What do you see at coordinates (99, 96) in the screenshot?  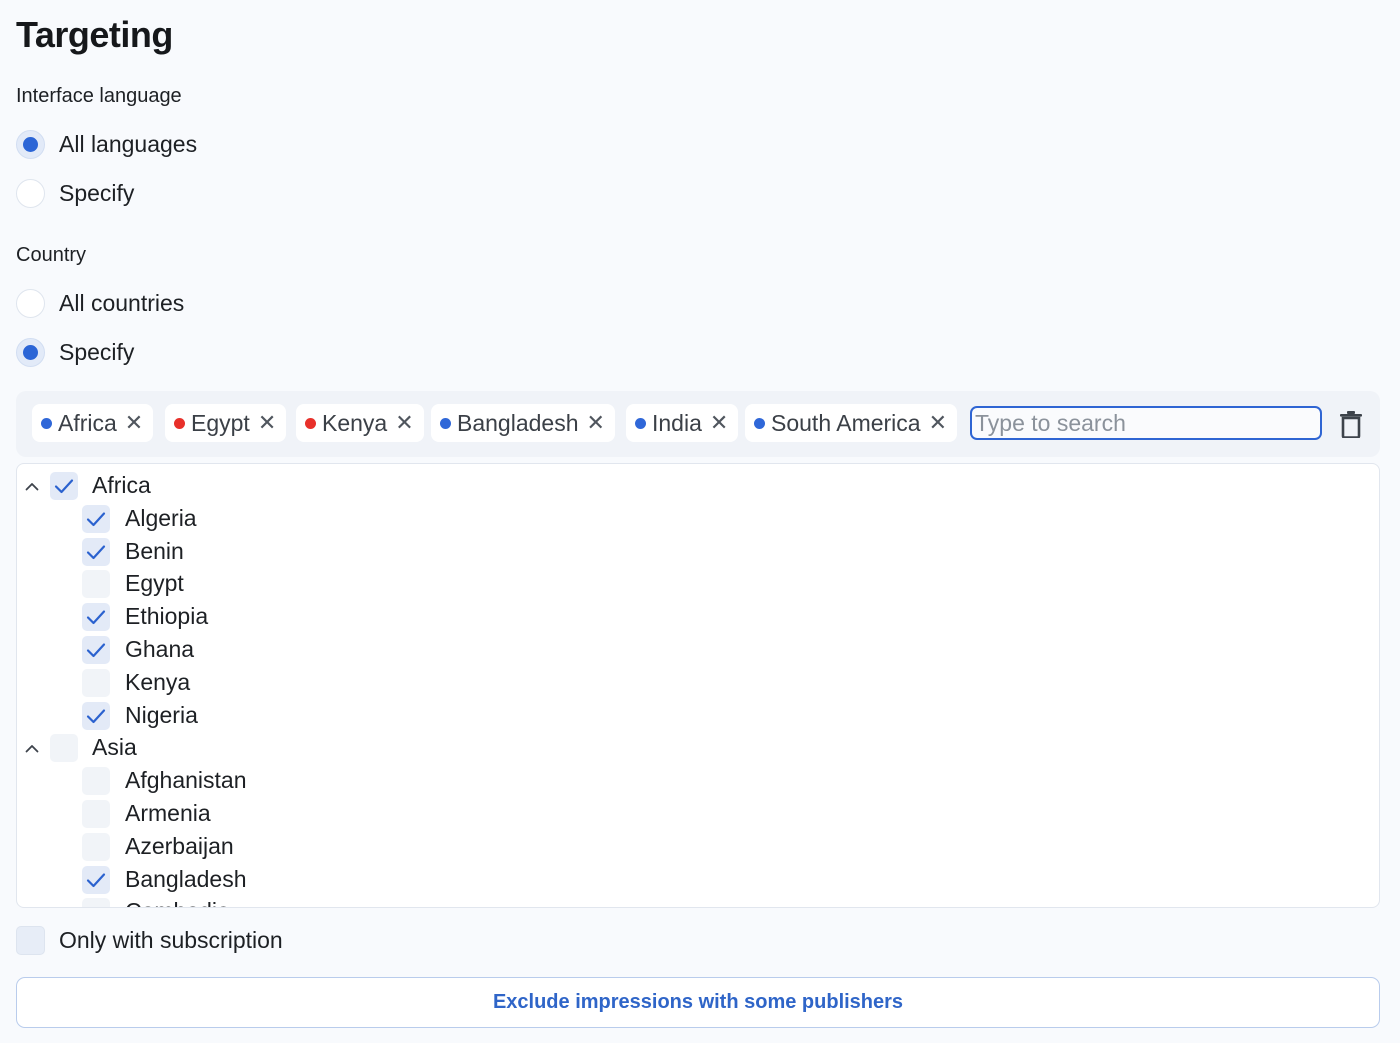 I see `interface-language-label: Interface language` at bounding box center [99, 96].